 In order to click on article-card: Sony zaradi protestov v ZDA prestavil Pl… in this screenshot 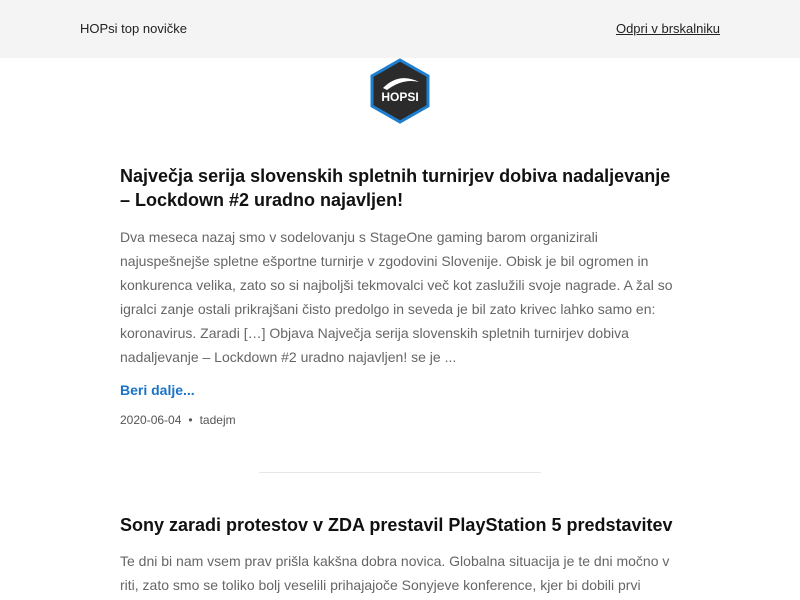, I will do `click(400, 555)`.